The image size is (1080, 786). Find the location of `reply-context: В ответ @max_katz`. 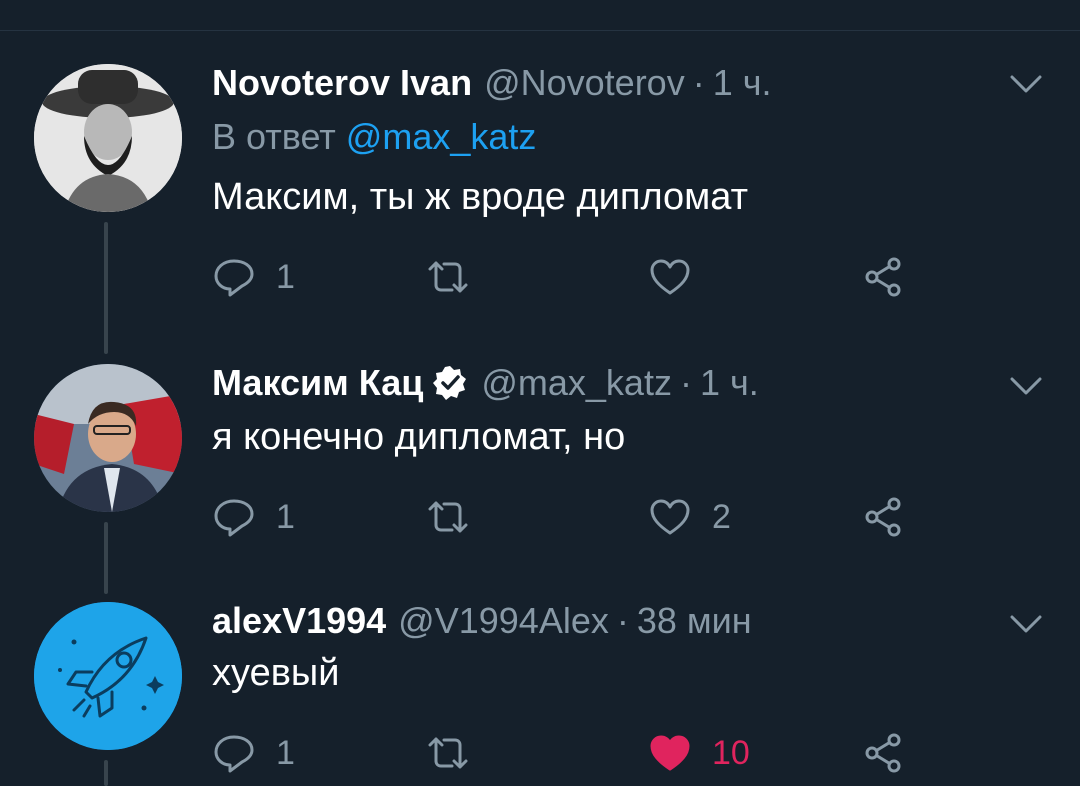

reply-context: В ответ @max_katz is located at coordinates (374, 137).